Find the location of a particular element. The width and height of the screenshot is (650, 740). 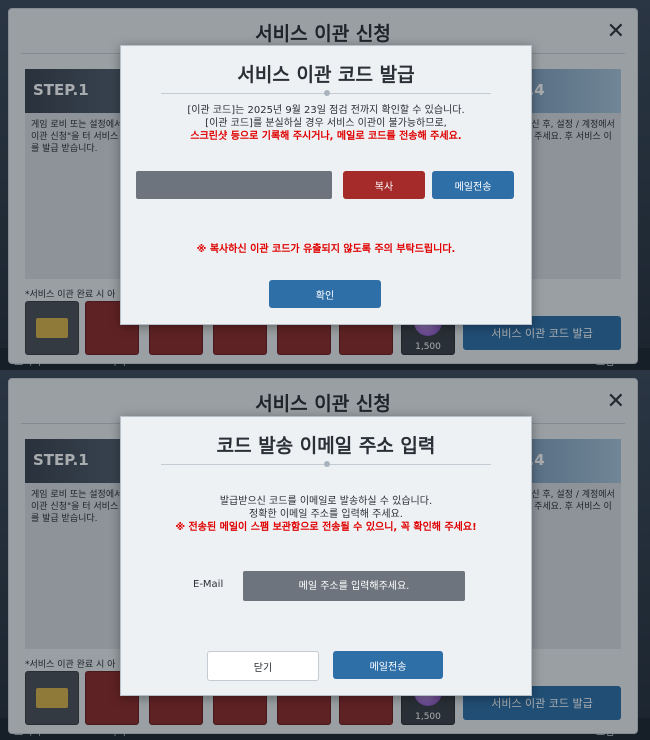

info-line-1: 발급받으신 코드를 이메일로 발송하실 수 있습니다. is located at coordinates (326, 501).